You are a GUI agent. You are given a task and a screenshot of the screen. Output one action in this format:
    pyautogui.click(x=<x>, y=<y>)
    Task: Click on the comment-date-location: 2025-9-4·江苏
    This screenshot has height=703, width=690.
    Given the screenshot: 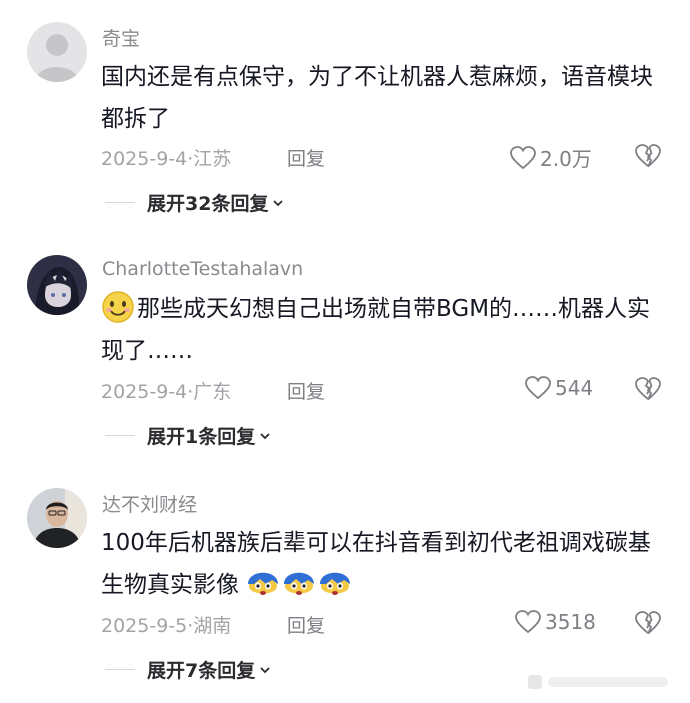 What is the action you would take?
    pyautogui.click(x=166, y=159)
    